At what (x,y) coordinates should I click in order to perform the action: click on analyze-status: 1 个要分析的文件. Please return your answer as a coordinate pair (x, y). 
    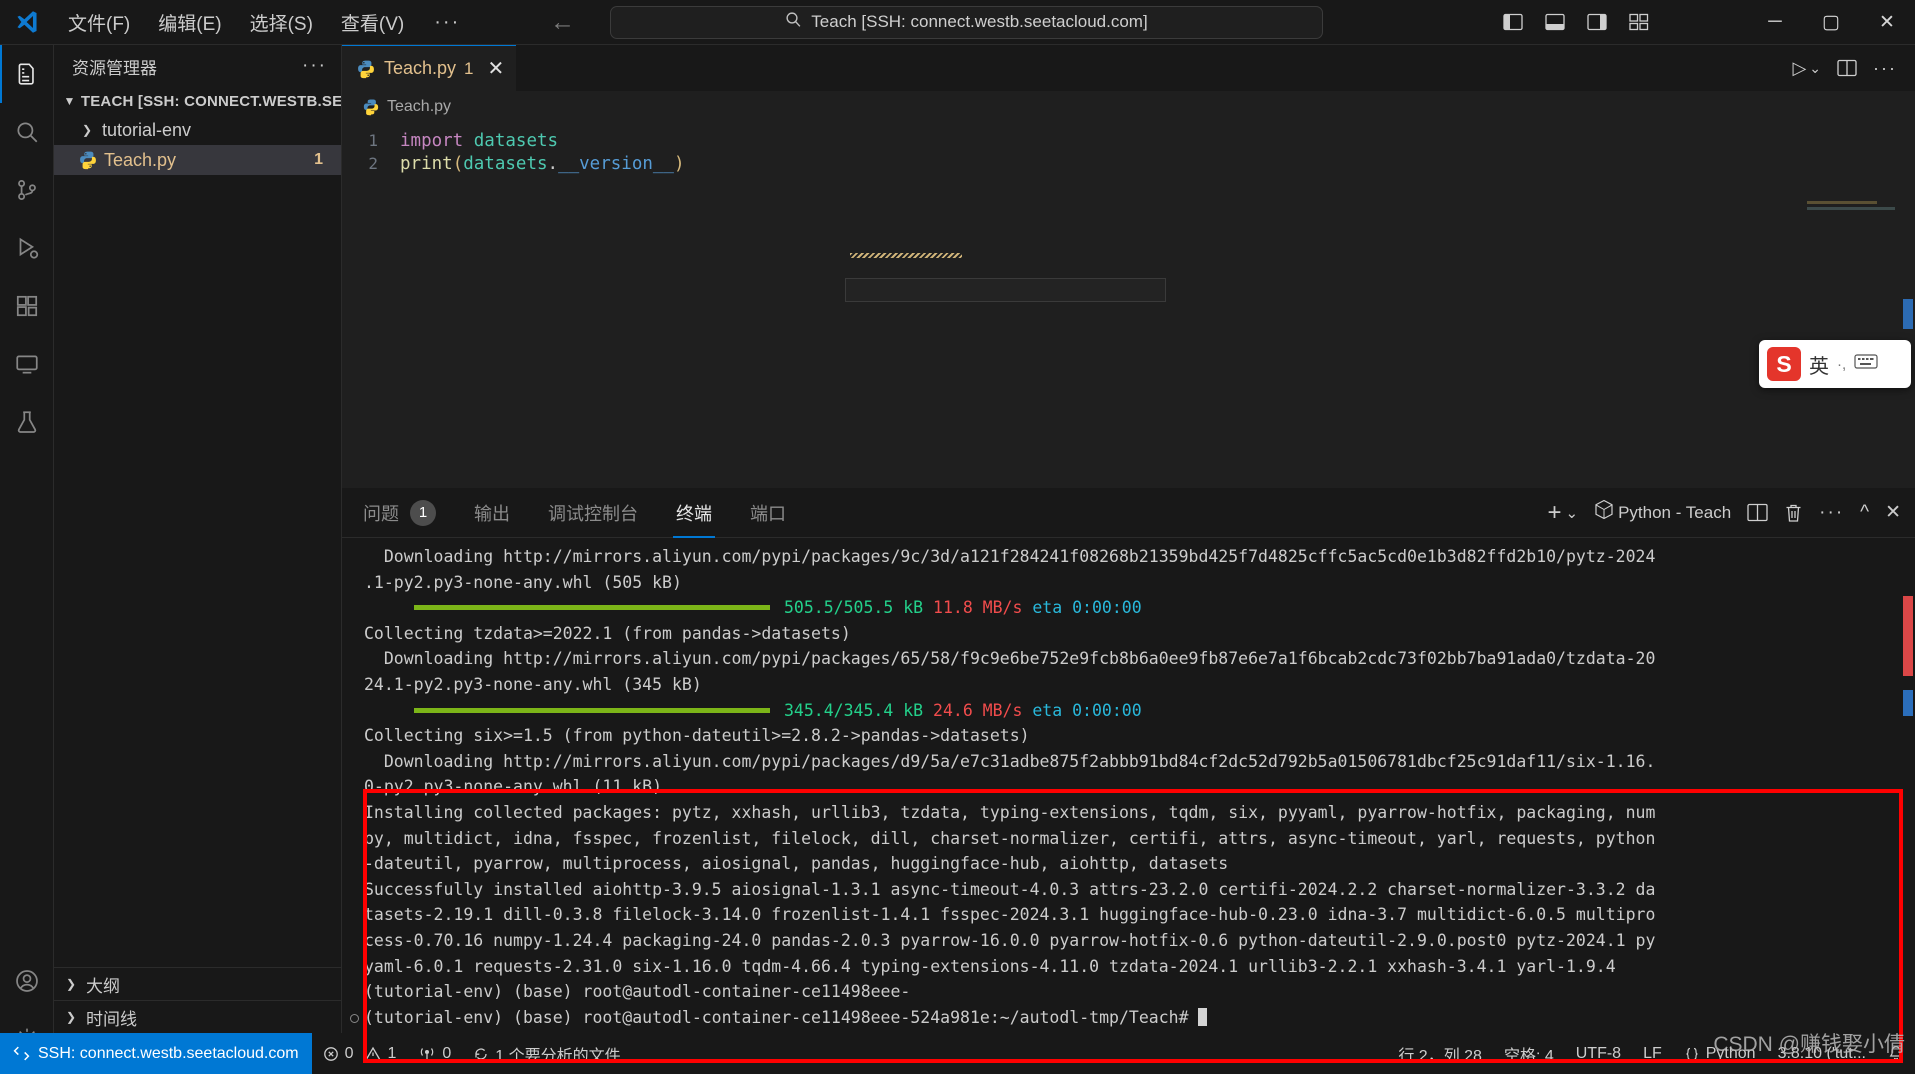
    Looking at the image, I should click on (546, 1053).